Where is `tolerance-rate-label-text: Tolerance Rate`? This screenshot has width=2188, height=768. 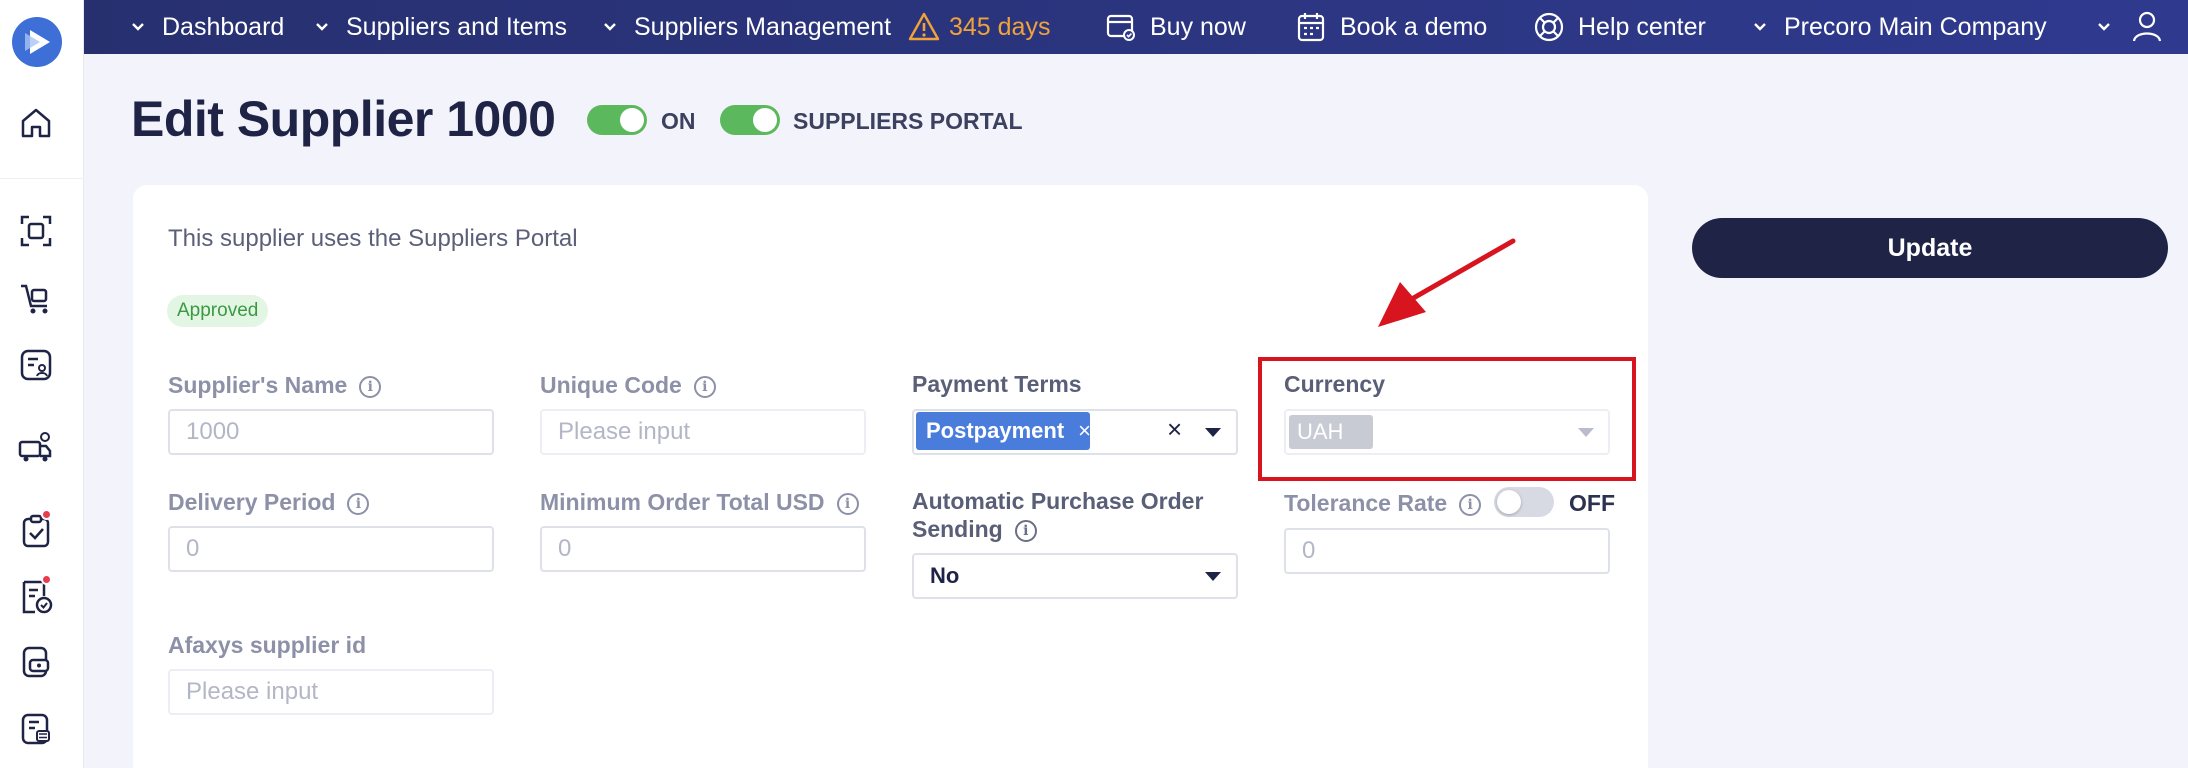 tolerance-rate-label-text: Tolerance Rate is located at coordinates (1366, 503).